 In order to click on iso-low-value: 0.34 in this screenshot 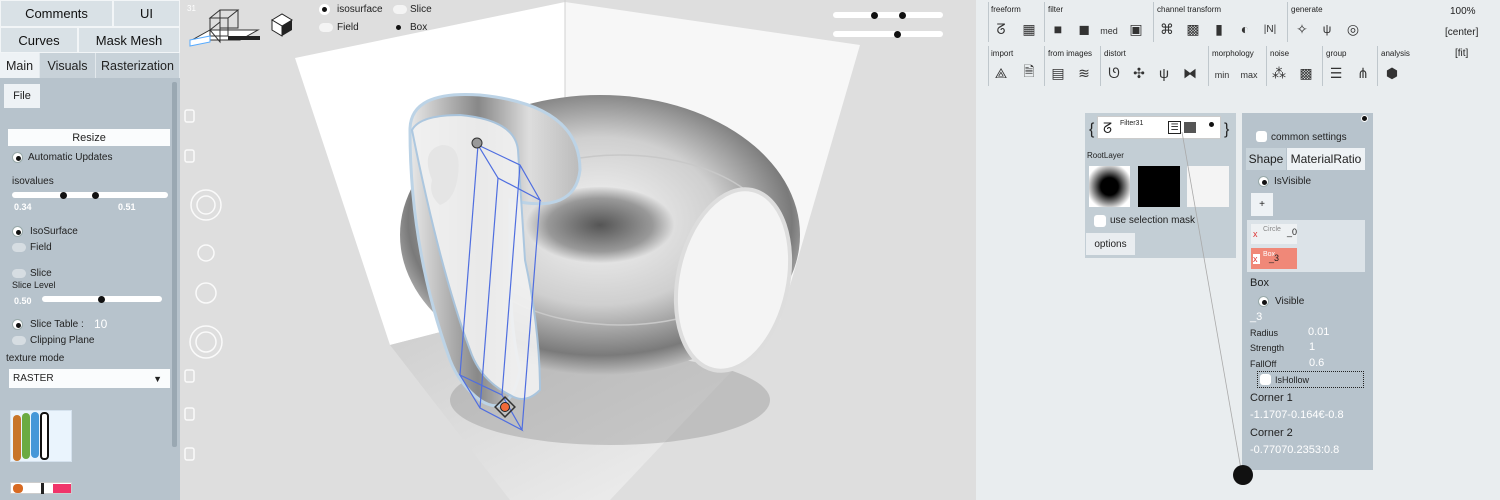, I will do `click(23, 207)`.